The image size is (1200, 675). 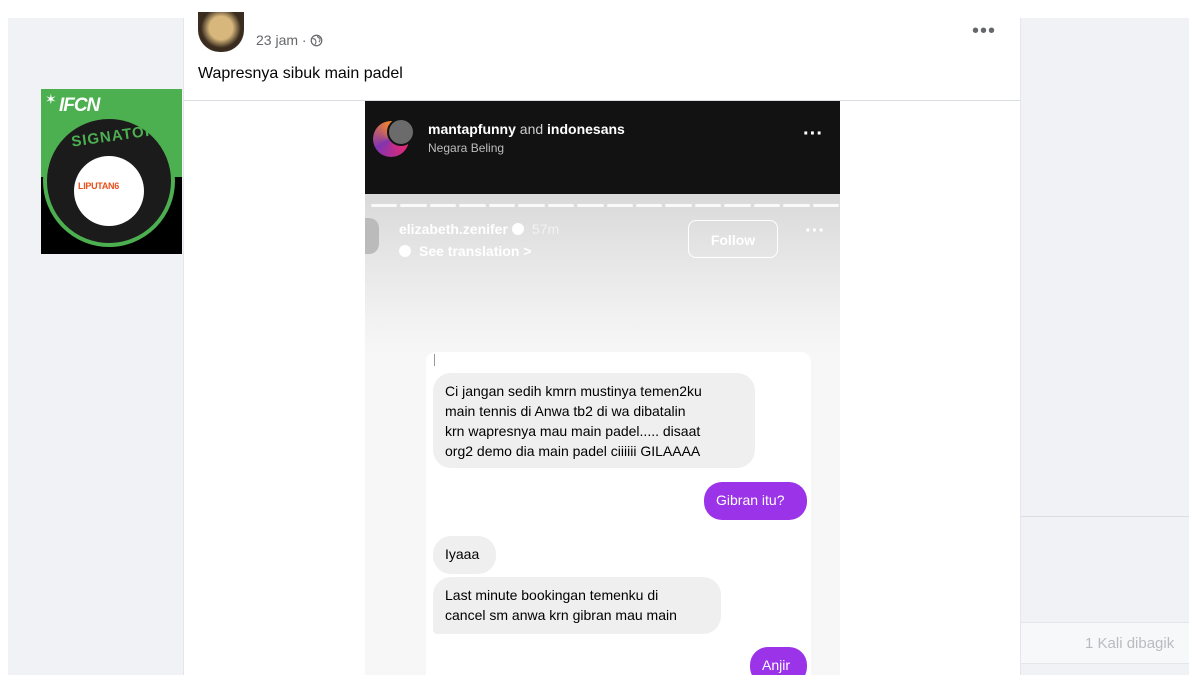 I want to click on post-time: 23 jam ·, so click(x=289, y=40).